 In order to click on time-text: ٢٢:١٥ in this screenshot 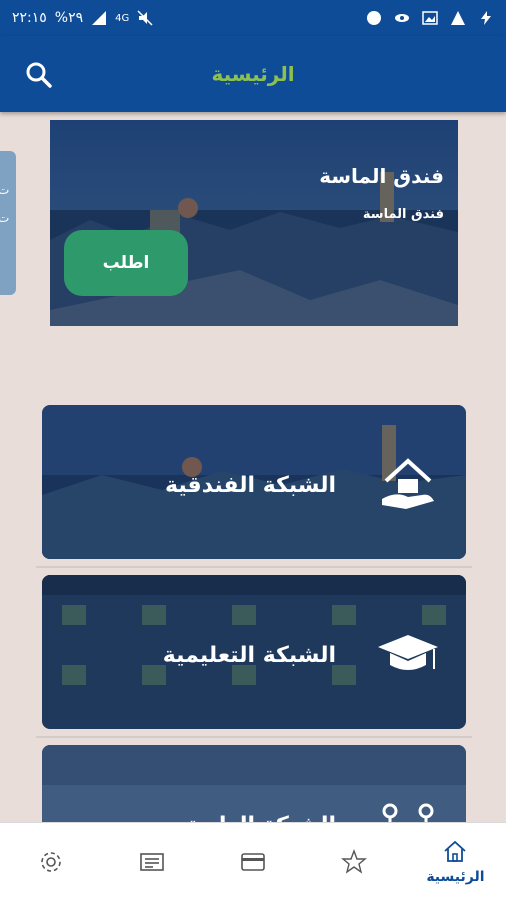, I will do `click(29, 18)`.